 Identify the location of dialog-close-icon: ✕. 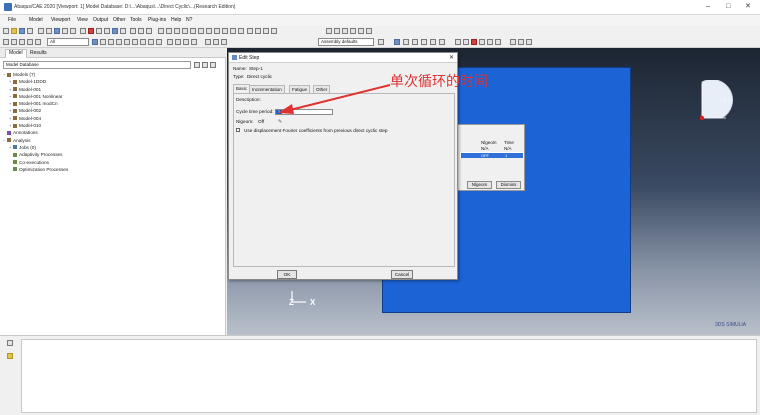
(451, 57).